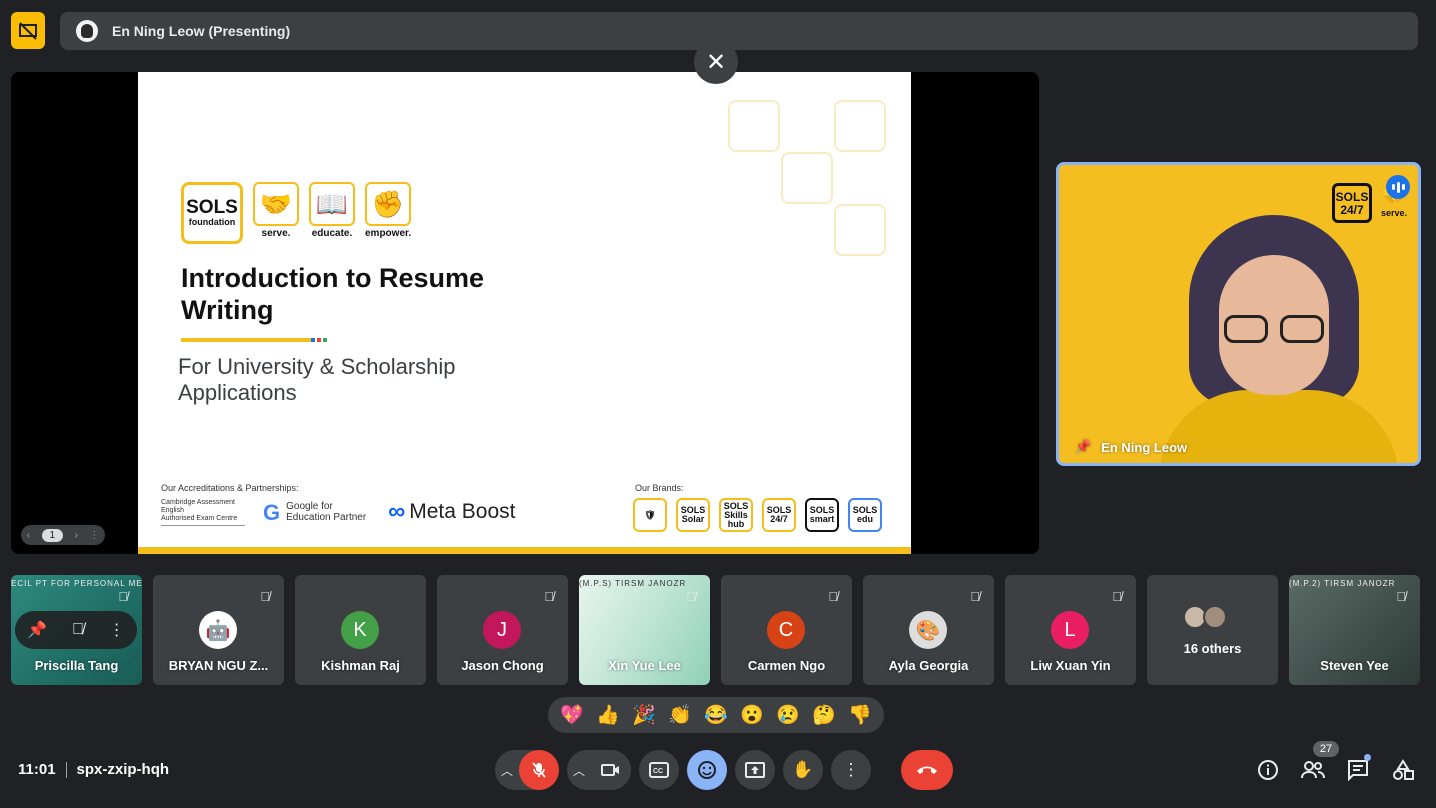 Image resolution: width=1436 pixels, height=808 pixels. I want to click on accreditations-label: Our Accreditations & Partnerships:, so click(230, 488).